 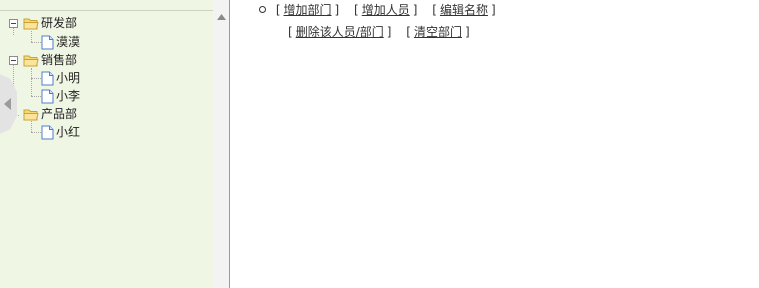 I want to click on tree-node-label: 小红, so click(x=68, y=132).